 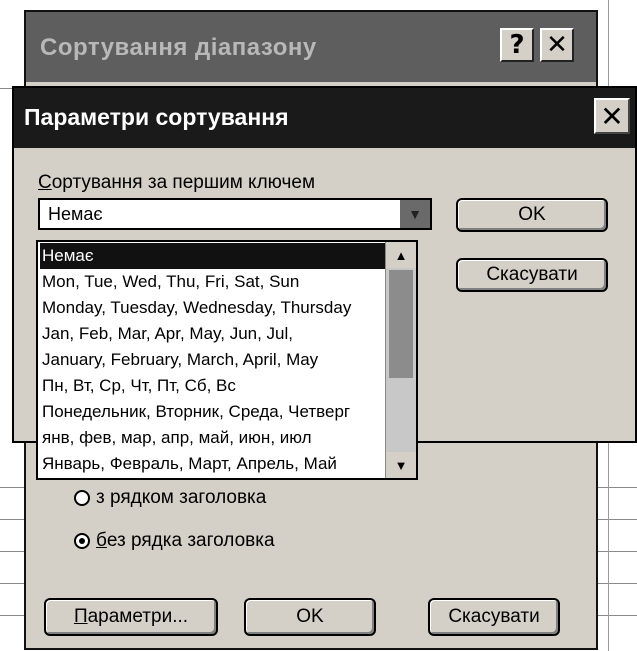 I want to click on list-item: Понедельник, Вторник, Среда, Четверг, so click(x=213, y=412).